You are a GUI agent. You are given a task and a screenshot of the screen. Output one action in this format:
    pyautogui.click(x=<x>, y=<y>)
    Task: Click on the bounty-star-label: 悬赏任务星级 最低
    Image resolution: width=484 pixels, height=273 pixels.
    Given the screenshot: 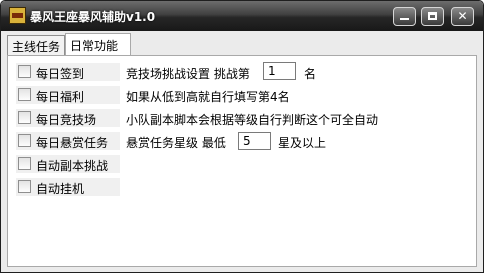 What is the action you would take?
    pyautogui.click(x=176, y=143)
    